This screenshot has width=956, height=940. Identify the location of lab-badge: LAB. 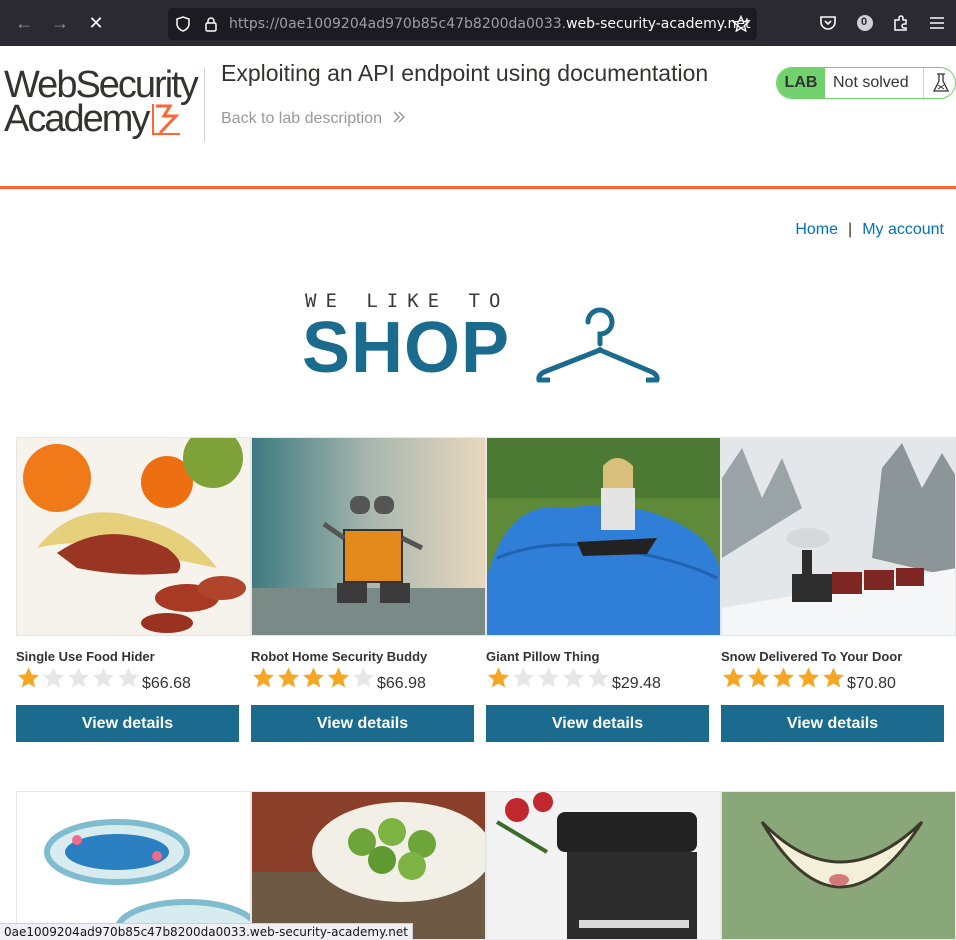
(801, 83).